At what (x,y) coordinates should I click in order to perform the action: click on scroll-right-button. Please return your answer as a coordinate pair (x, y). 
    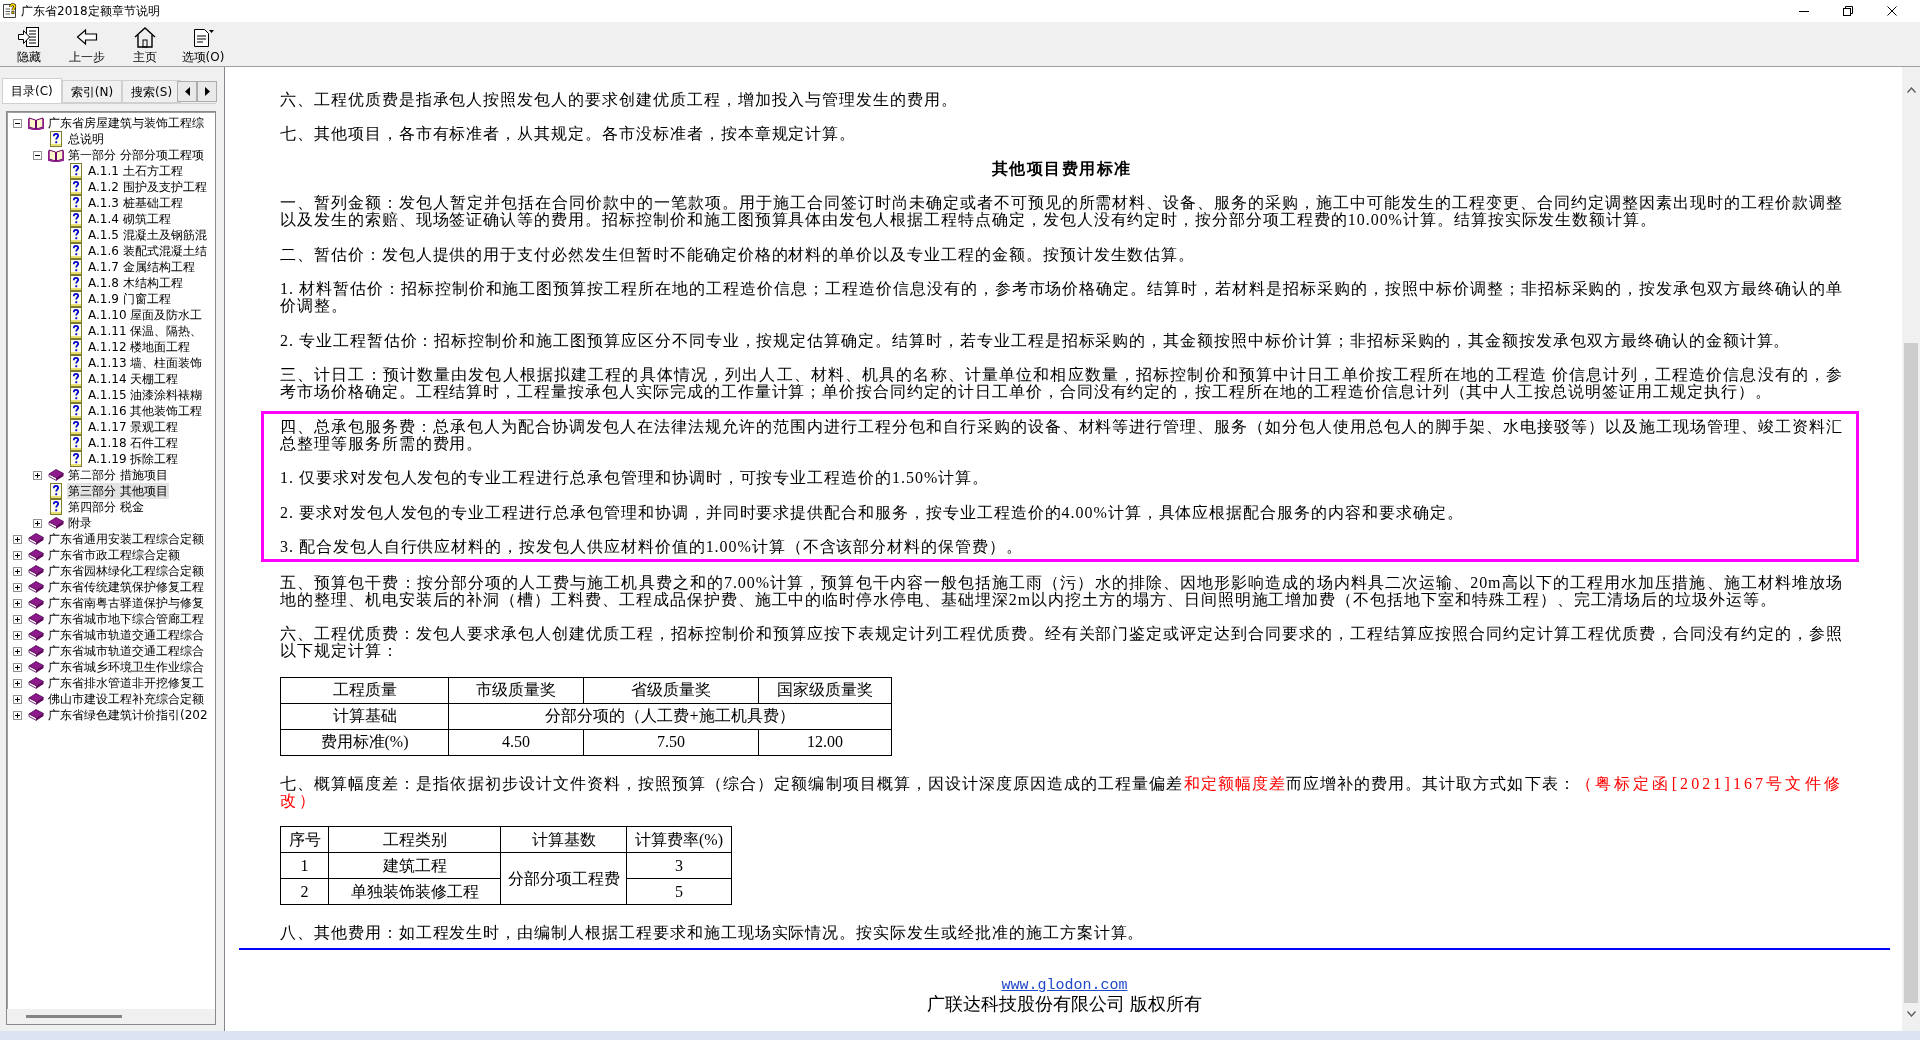
    Looking at the image, I should click on (207, 91).